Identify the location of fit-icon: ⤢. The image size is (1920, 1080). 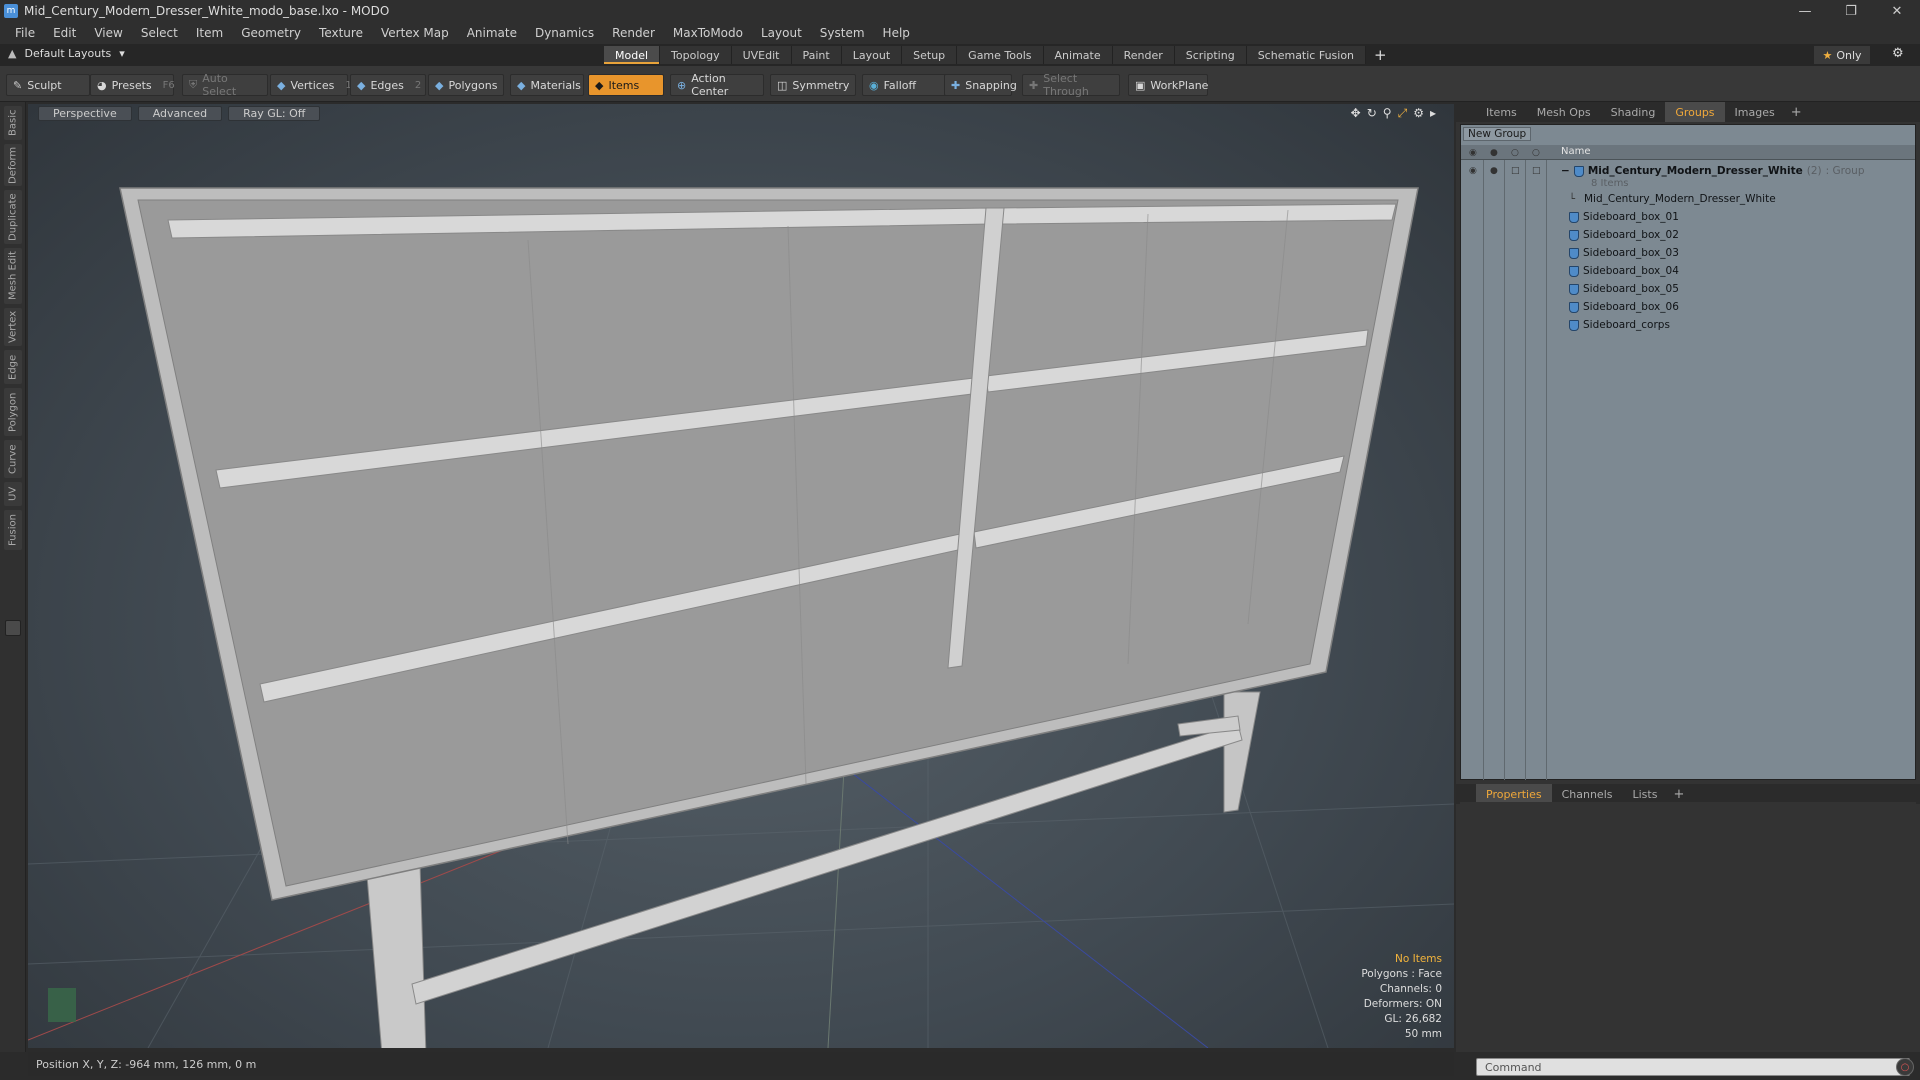
(1403, 113).